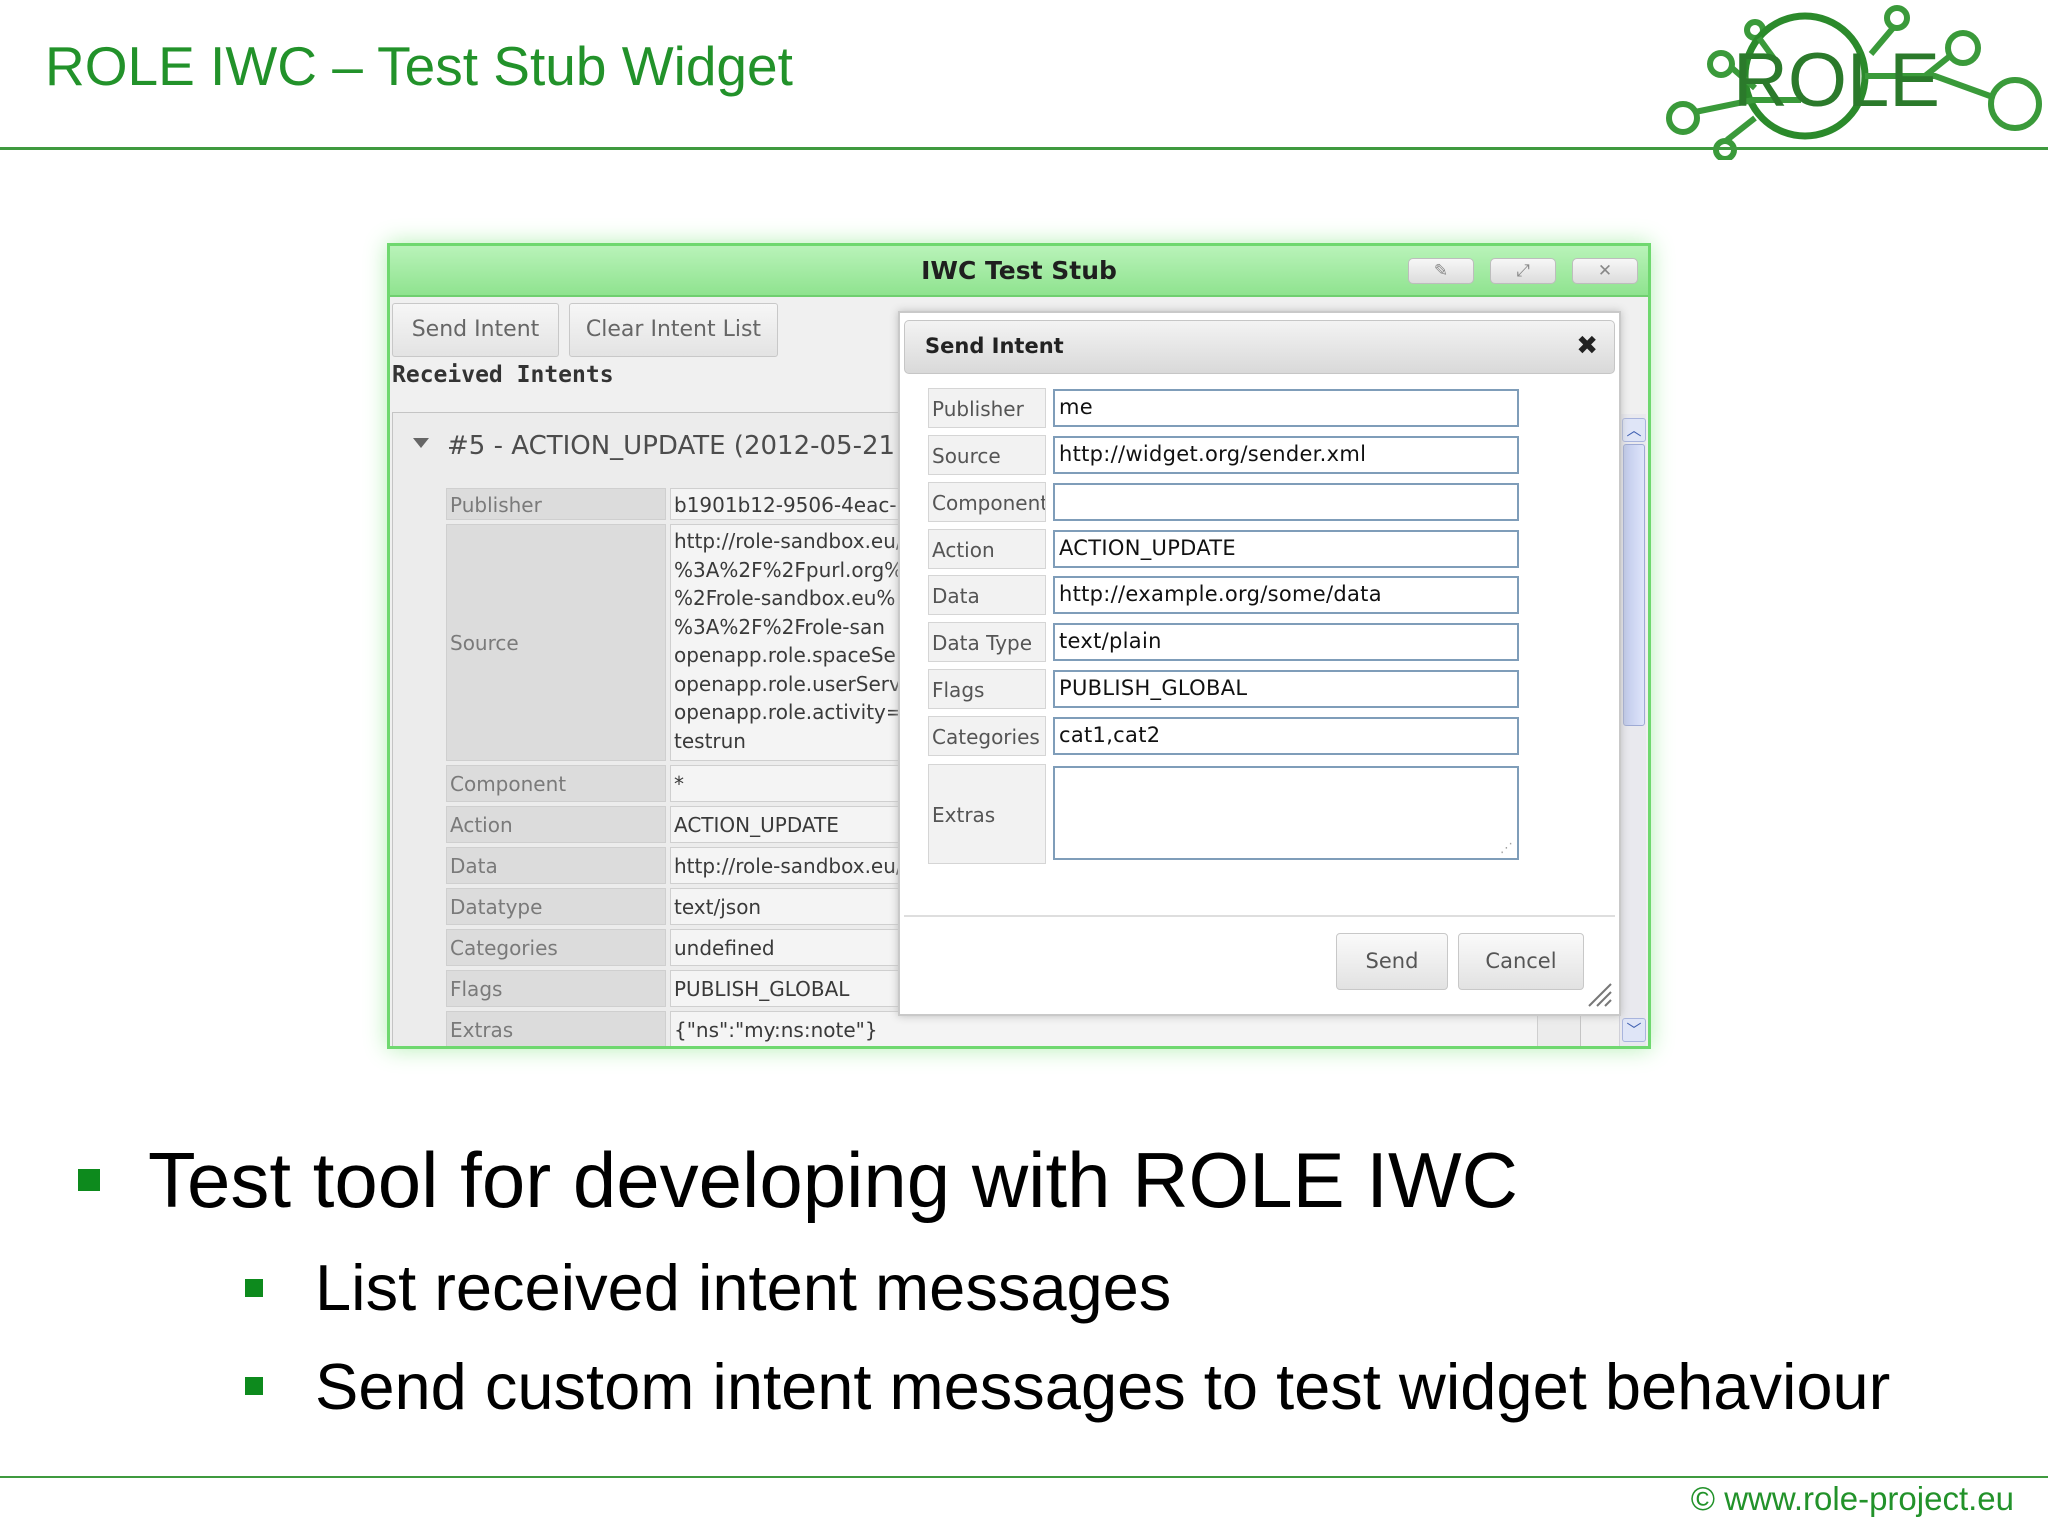 The image size is (2048, 1536). Describe the element at coordinates (987, 814) in the screenshot. I see `field-label-extras: Extras` at that location.